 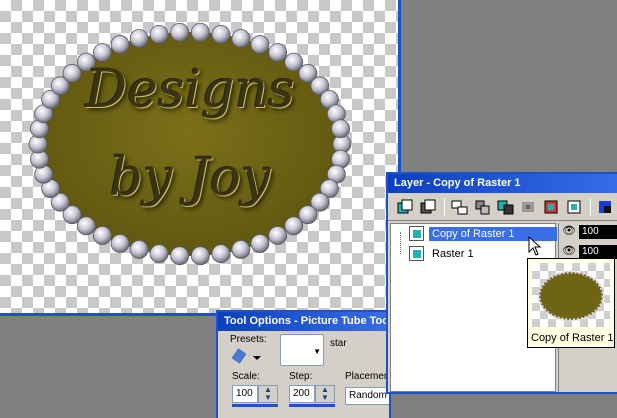 I want to click on presets-label: Presets:, so click(x=248, y=339).